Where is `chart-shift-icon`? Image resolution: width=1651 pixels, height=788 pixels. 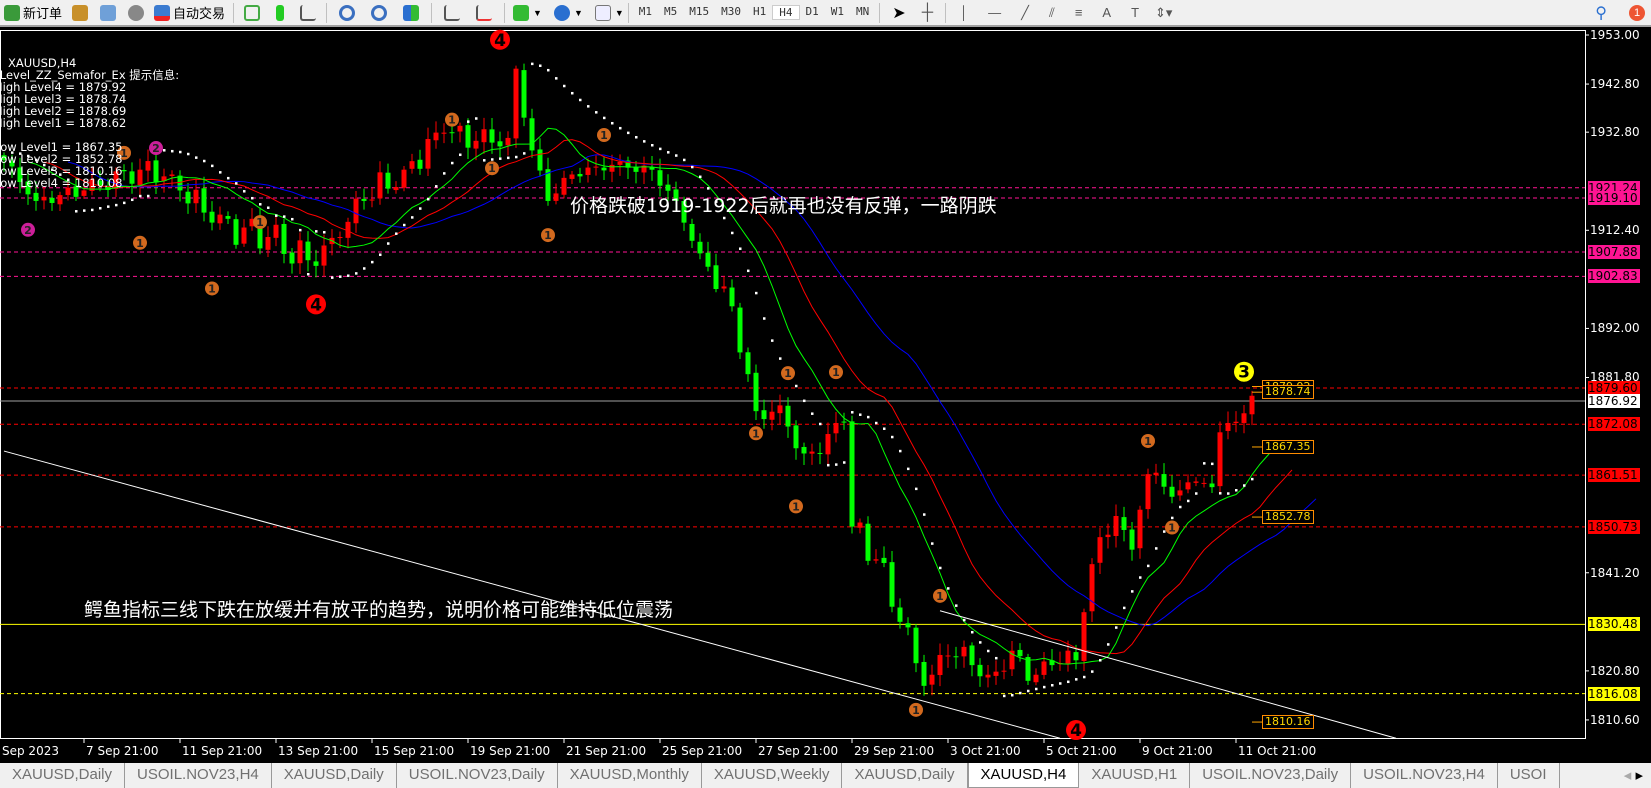
chart-shift-icon is located at coordinates (484, 12).